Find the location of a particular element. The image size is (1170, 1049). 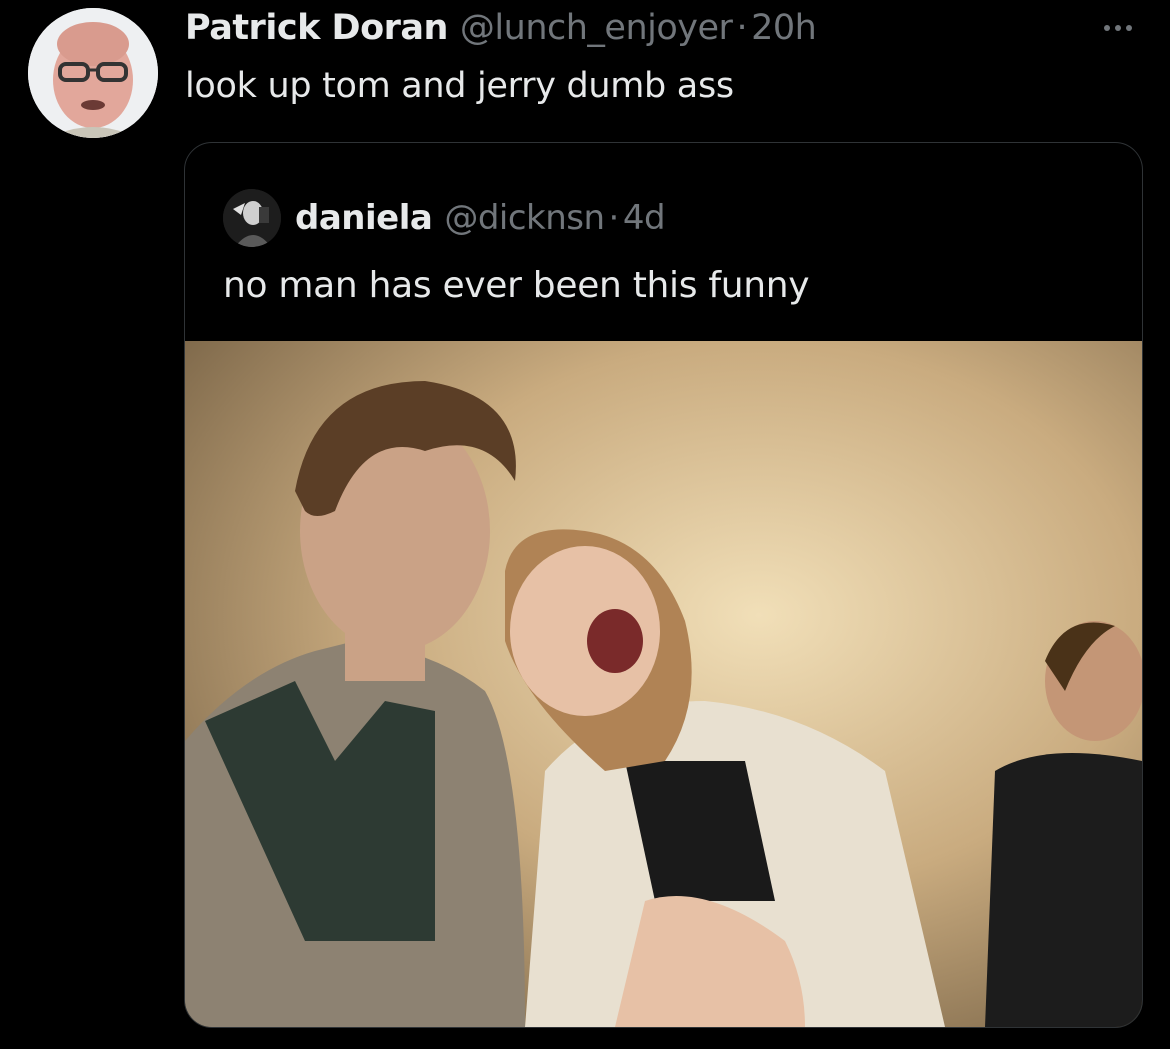

more-options-icon is located at coordinates (1118, 28).